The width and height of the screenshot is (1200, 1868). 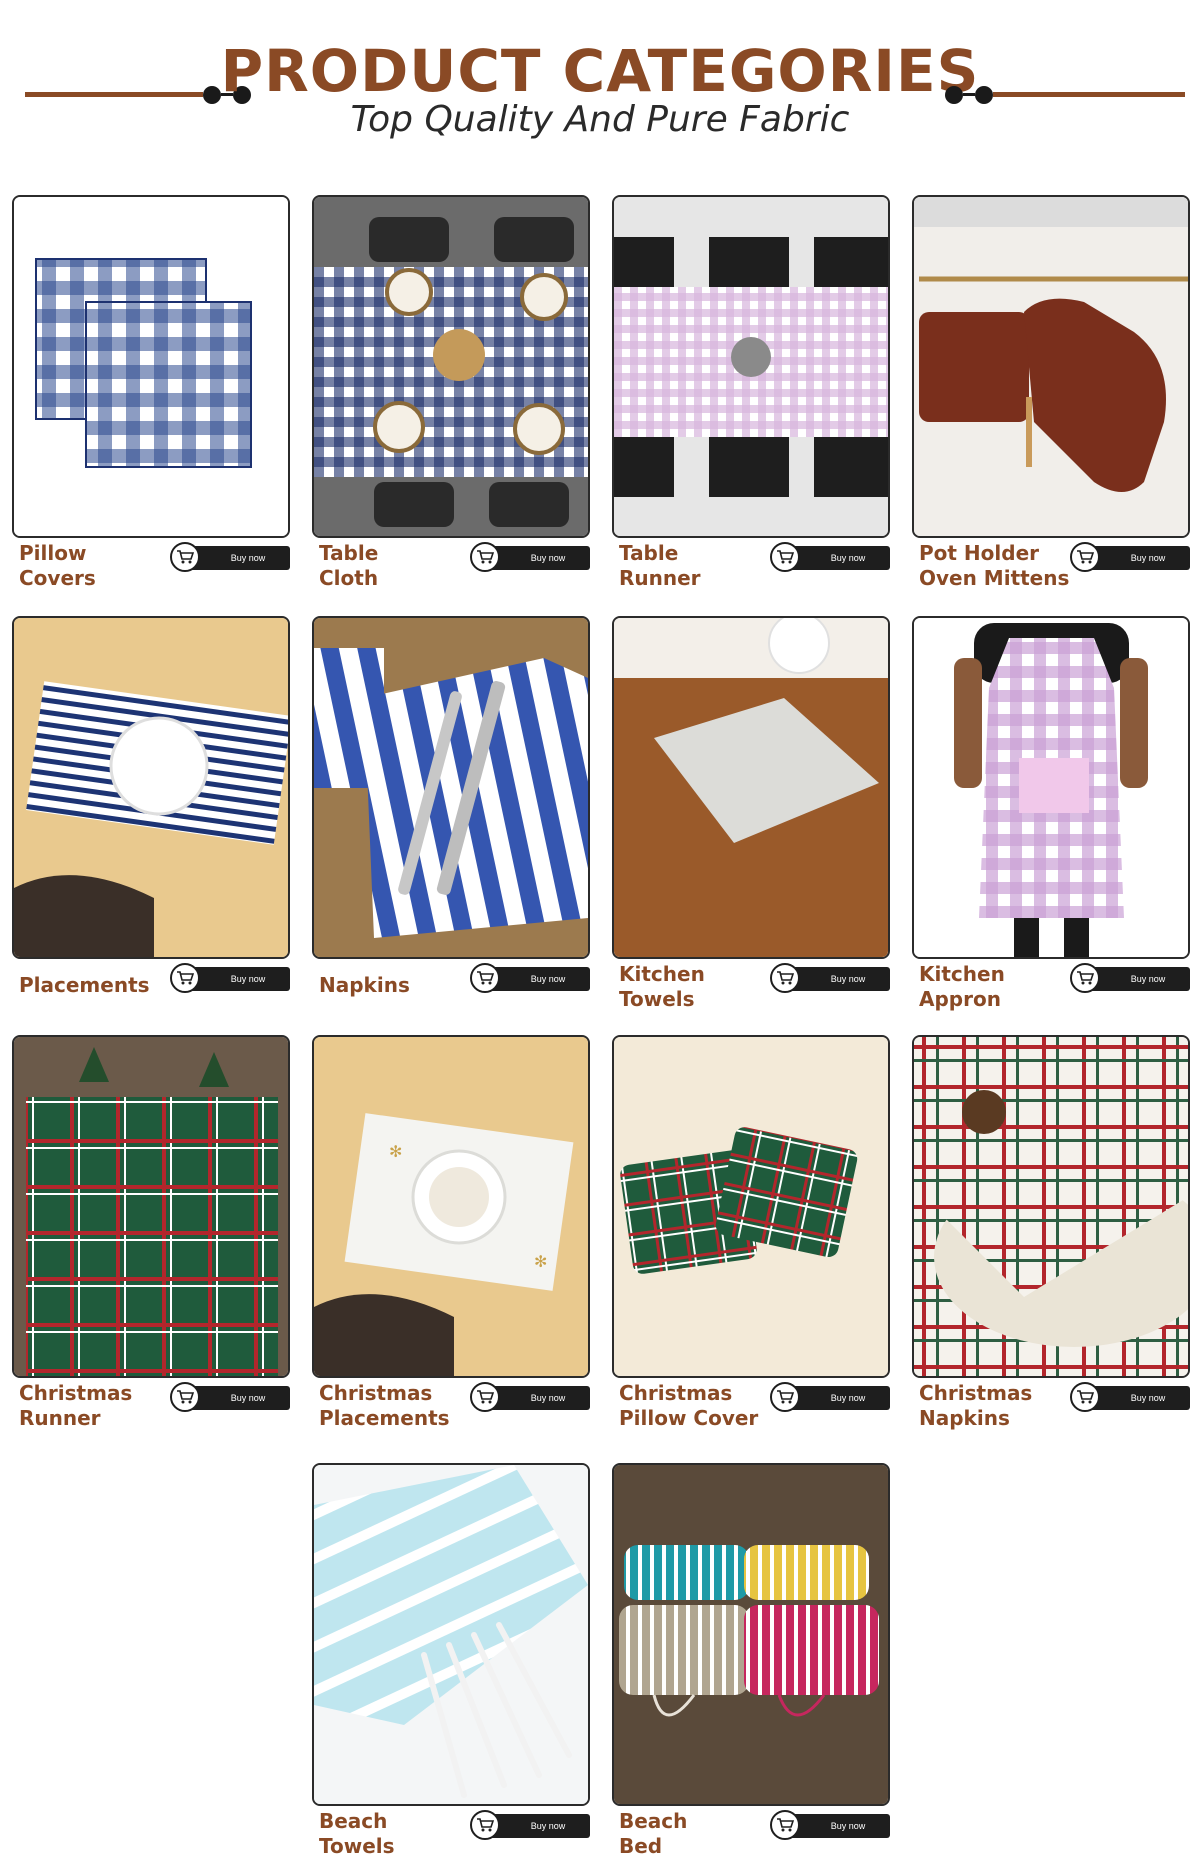 I want to click on product-name: Pot Holder Oven Mittens, so click(x=994, y=565).